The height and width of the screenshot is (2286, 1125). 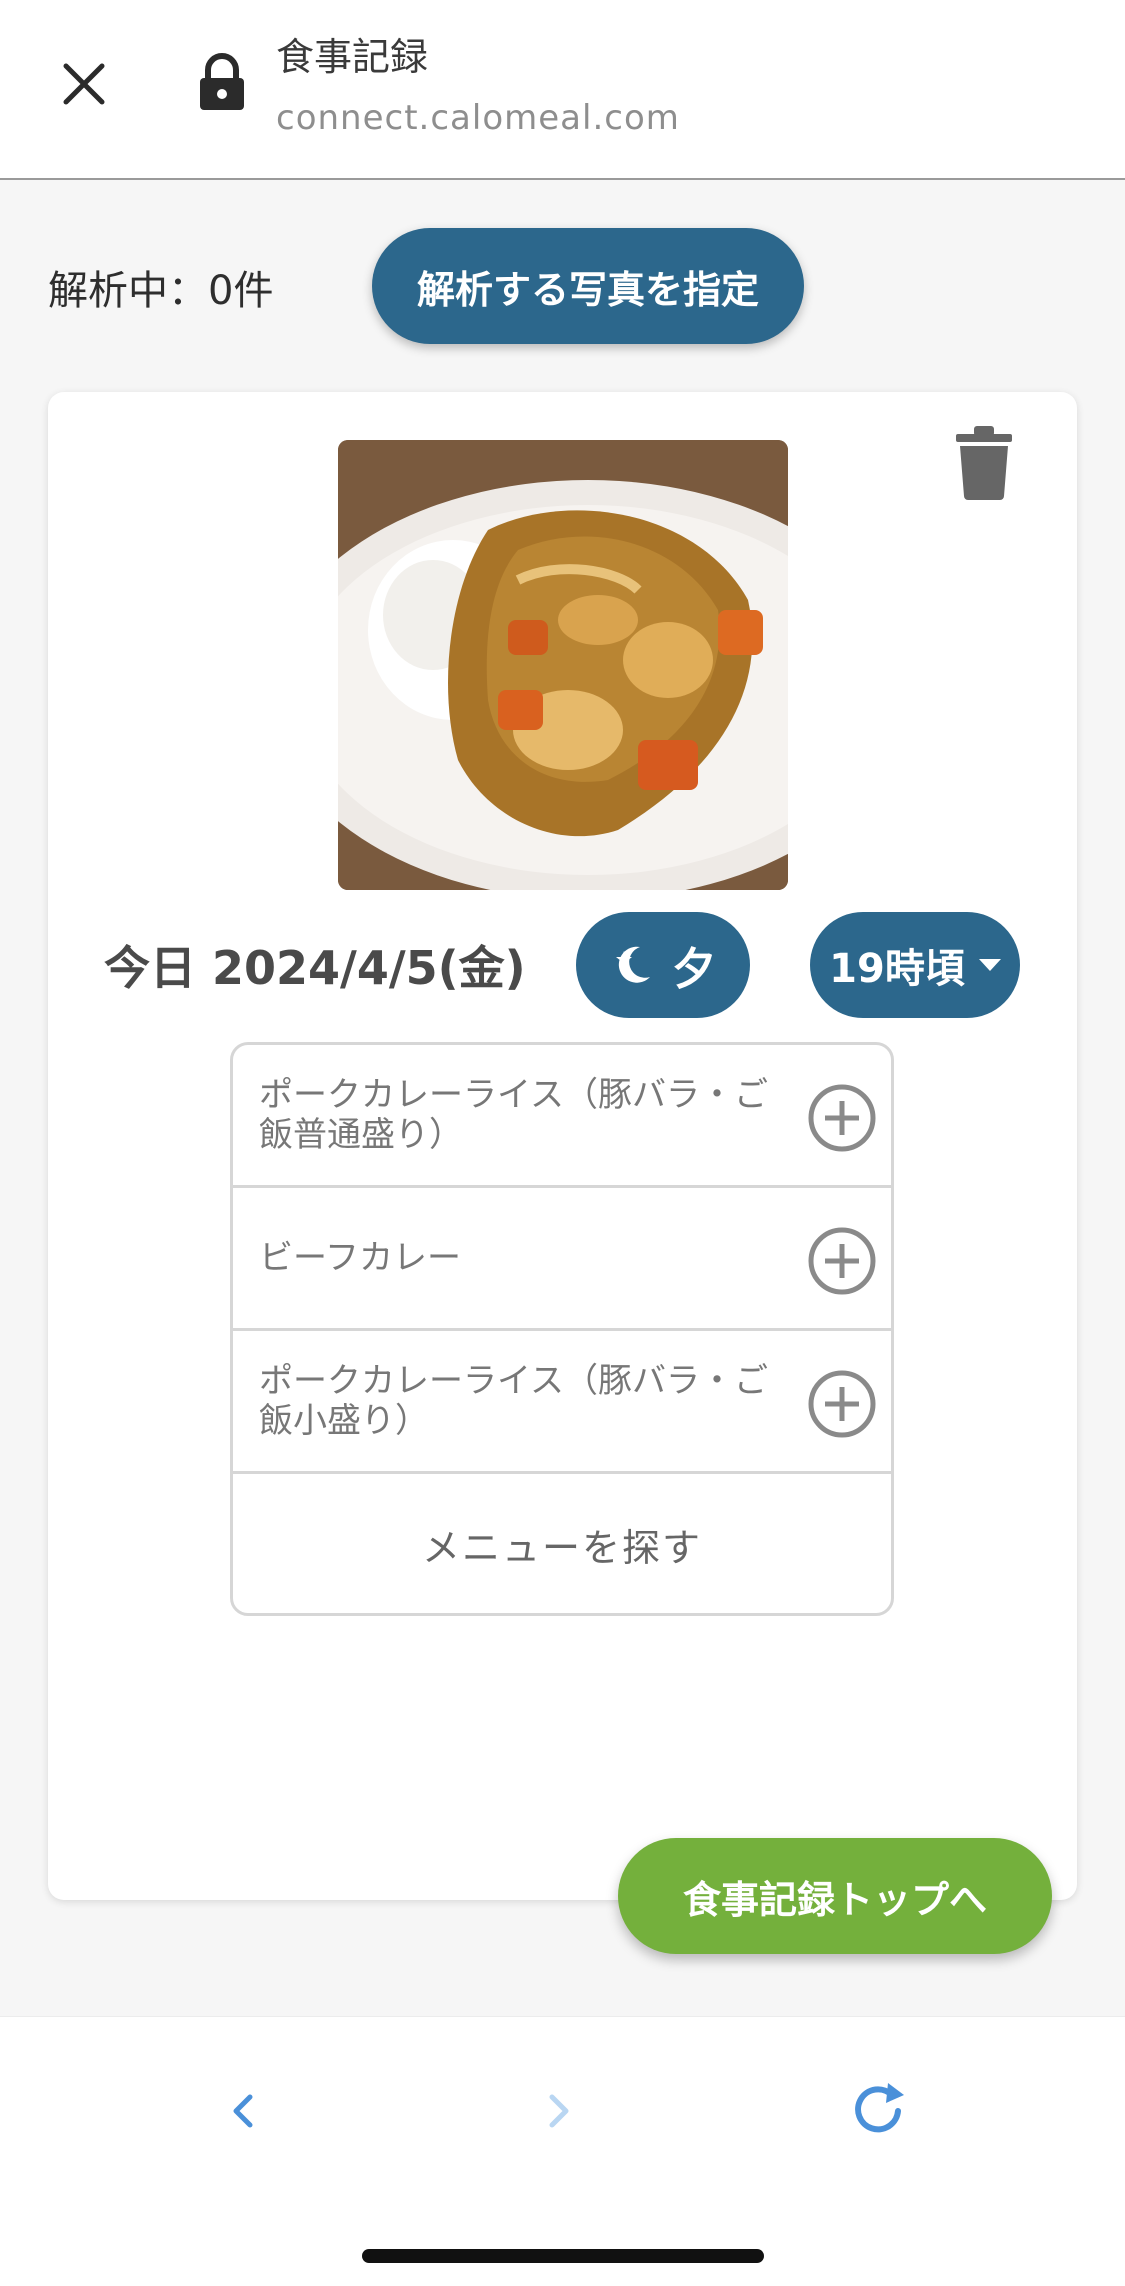 What do you see at coordinates (242, 2111) in the screenshot?
I see `chevron-left-icon` at bounding box center [242, 2111].